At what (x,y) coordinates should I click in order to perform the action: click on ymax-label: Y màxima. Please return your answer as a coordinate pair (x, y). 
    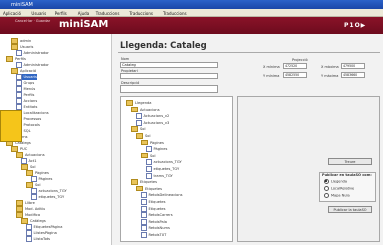
    Looking at the image, I should click on (330, 76).